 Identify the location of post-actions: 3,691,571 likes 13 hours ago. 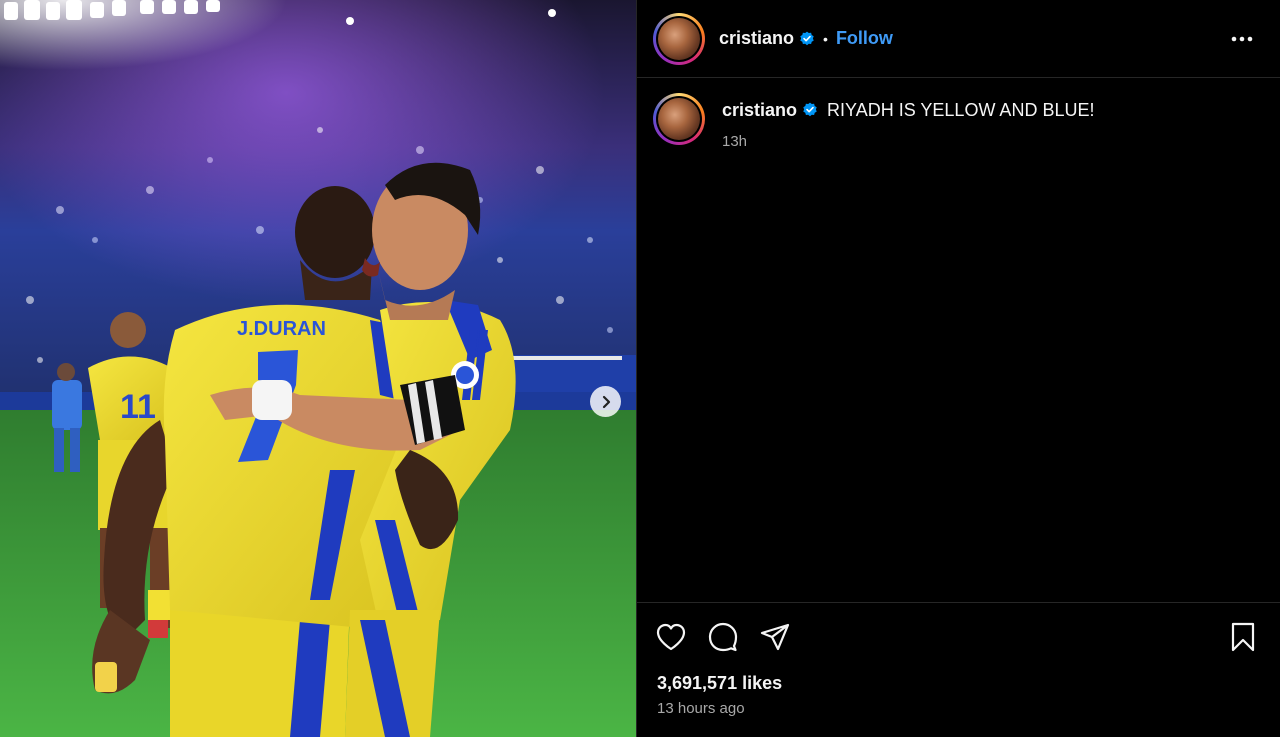
(958, 669).